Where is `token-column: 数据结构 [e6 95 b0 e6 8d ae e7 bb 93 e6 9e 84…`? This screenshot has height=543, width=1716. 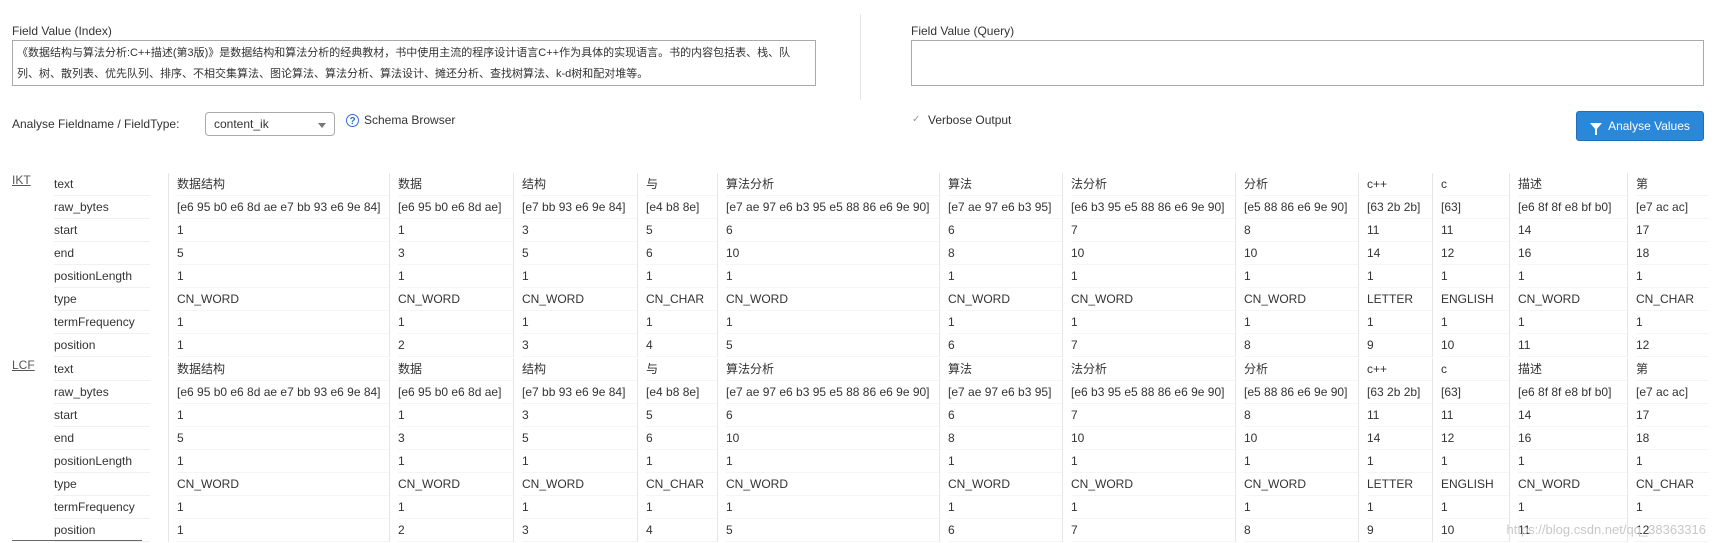
token-column: 数据结构 [e6 95 b0 e6 8d ae e7 bb 93 e6 9e 84… is located at coordinates (278, 265).